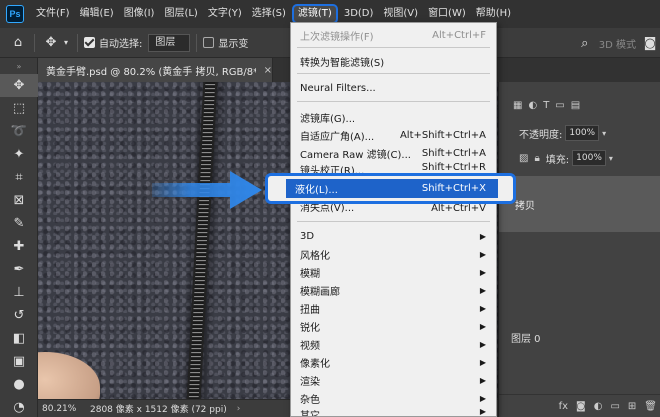 The image size is (660, 417). What do you see at coordinates (19, 384) in the screenshot?
I see `blur-tool-icon: ●` at bounding box center [19, 384].